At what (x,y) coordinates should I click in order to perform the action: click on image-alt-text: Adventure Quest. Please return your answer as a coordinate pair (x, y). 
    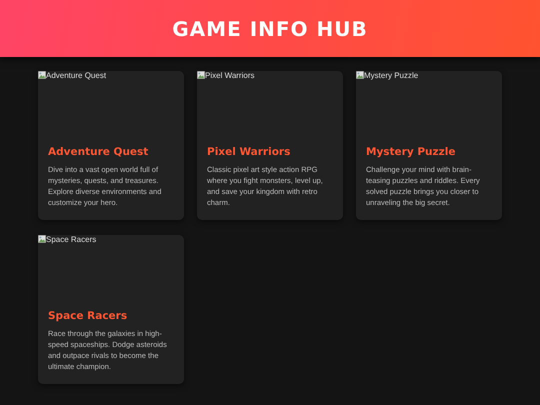
    Looking at the image, I should click on (76, 75).